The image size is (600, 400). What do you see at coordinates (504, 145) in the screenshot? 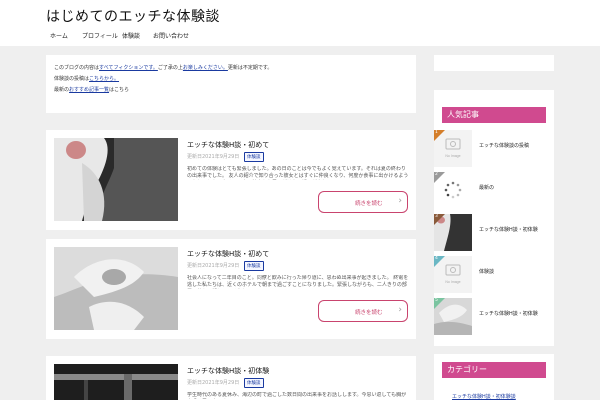
I see `ranking-title: エッチな体験談の投稿` at bounding box center [504, 145].